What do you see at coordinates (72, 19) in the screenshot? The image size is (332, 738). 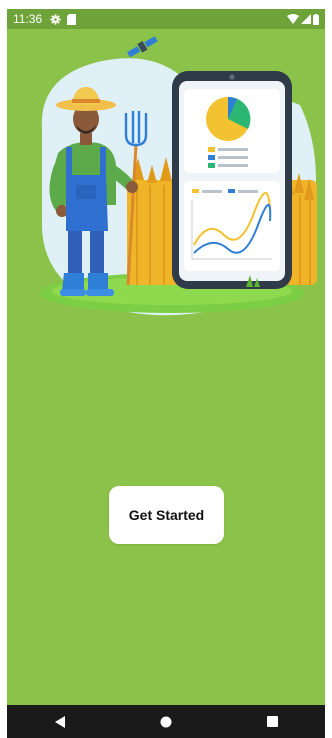 I see `sim-card-icon` at bounding box center [72, 19].